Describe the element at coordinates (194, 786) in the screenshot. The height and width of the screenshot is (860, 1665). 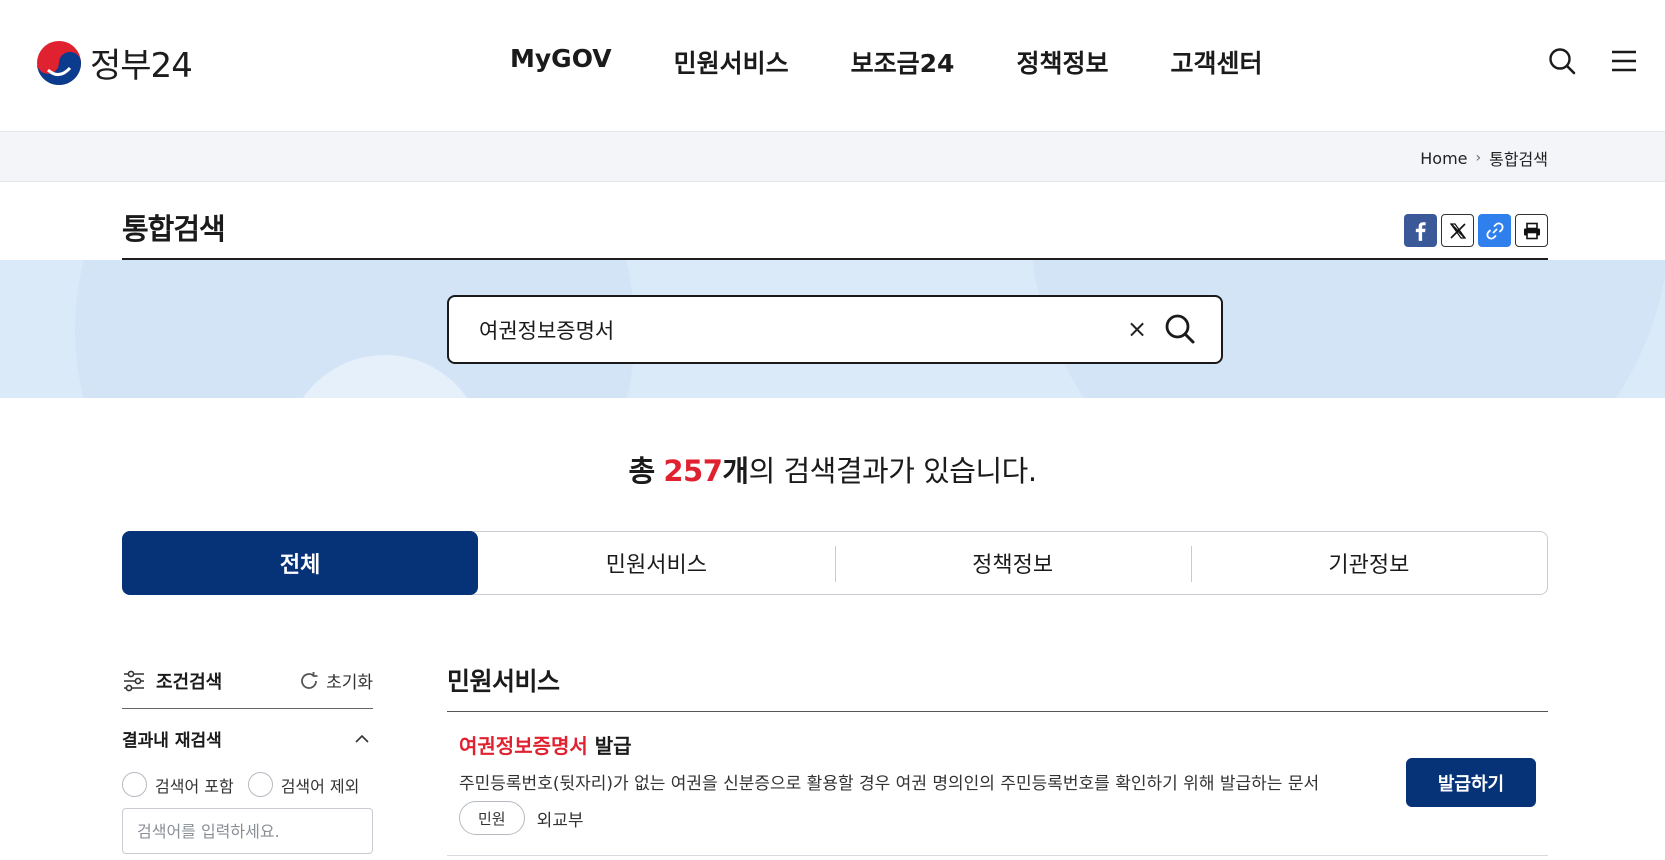
I see `radio-include-label: 검색어 포함` at that location.